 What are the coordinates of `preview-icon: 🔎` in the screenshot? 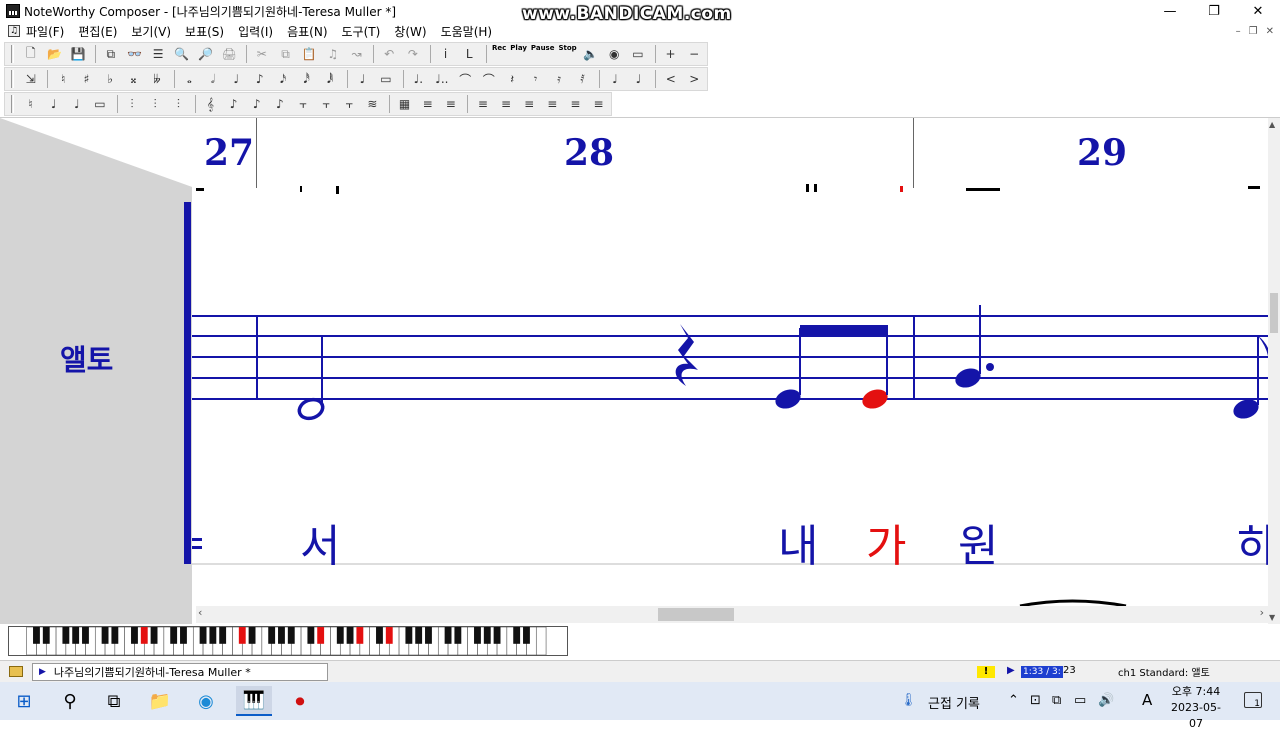 It's located at (206, 54).